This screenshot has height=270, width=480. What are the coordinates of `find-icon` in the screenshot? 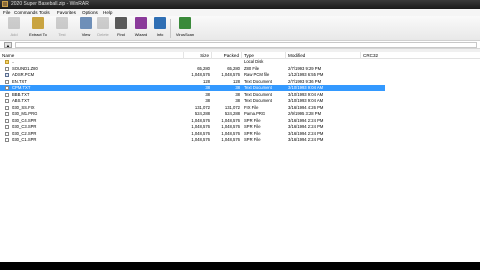 It's located at (121, 23).